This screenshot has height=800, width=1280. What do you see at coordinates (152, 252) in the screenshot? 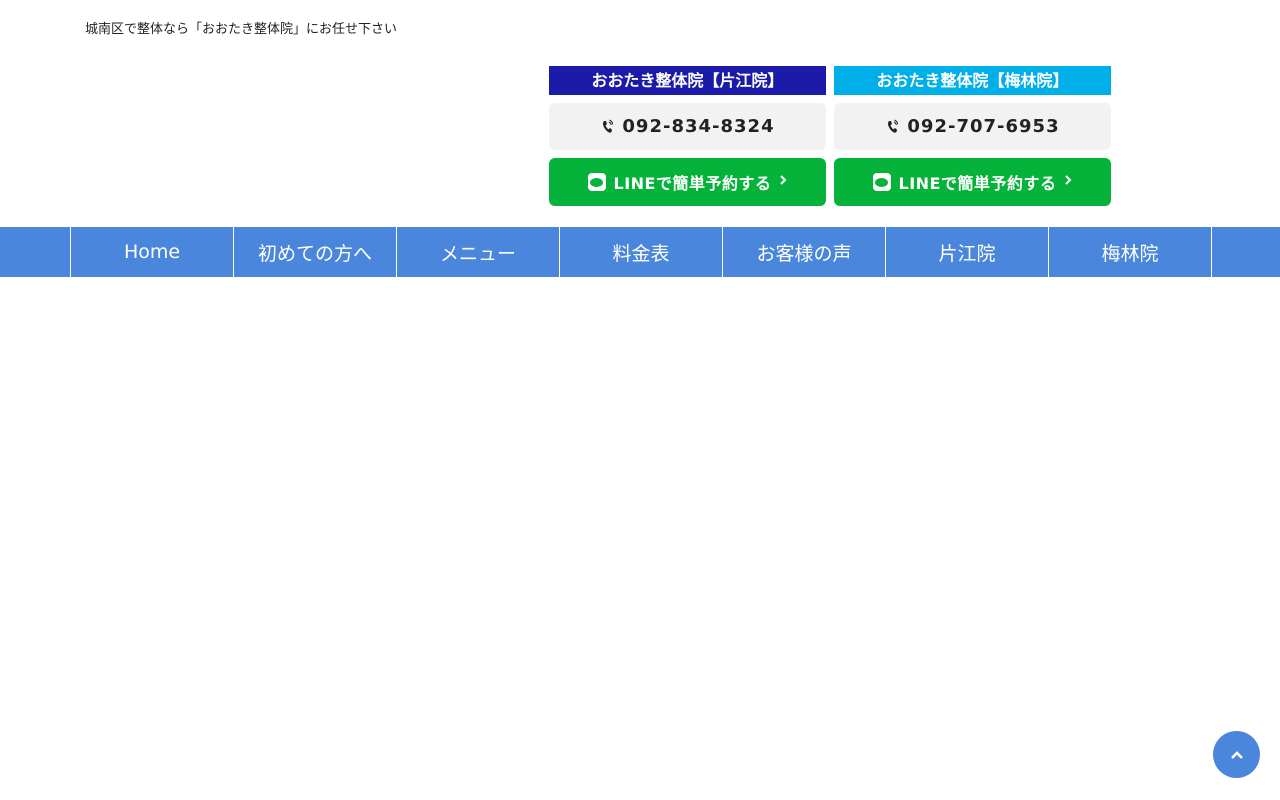
I see `nav-item-home: Home` at bounding box center [152, 252].